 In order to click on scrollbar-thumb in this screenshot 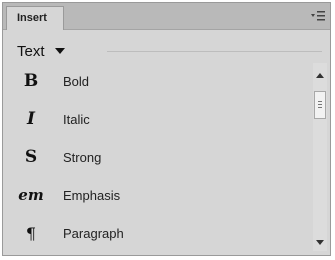, I will do `click(320, 105)`.